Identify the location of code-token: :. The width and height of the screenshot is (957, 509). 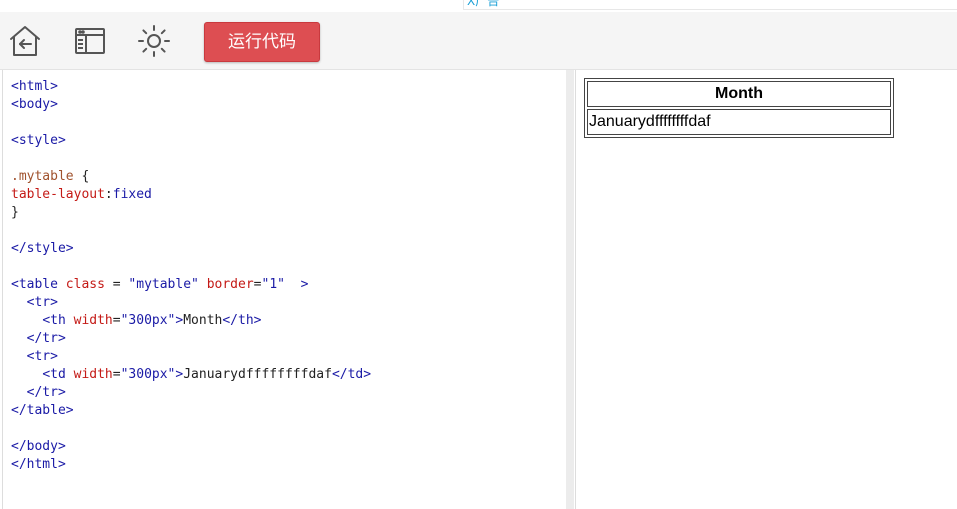
(108, 194).